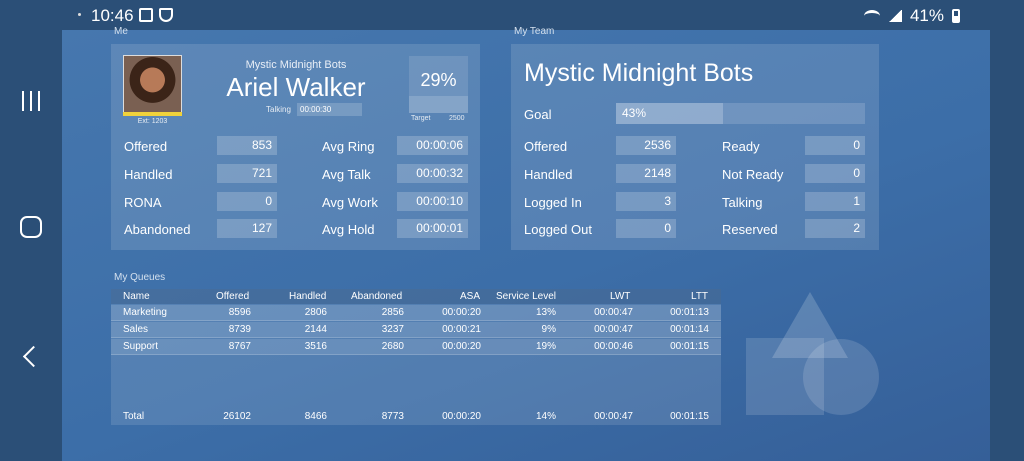  Describe the element at coordinates (237, 416) in the screenshot. I see `table-cell: 26102` at that location.